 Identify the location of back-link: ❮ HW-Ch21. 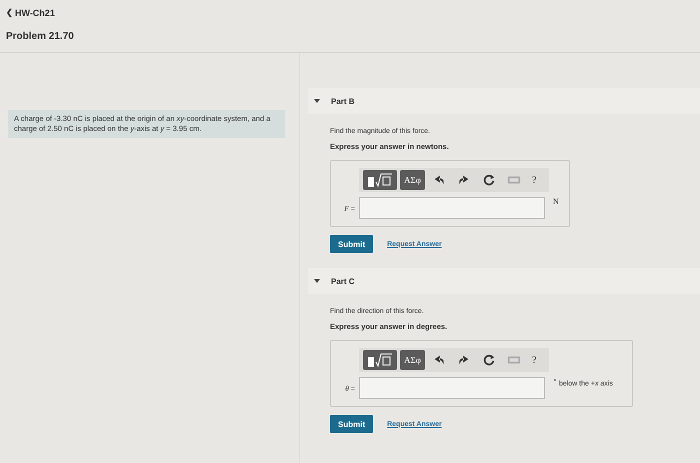
(350, 13).